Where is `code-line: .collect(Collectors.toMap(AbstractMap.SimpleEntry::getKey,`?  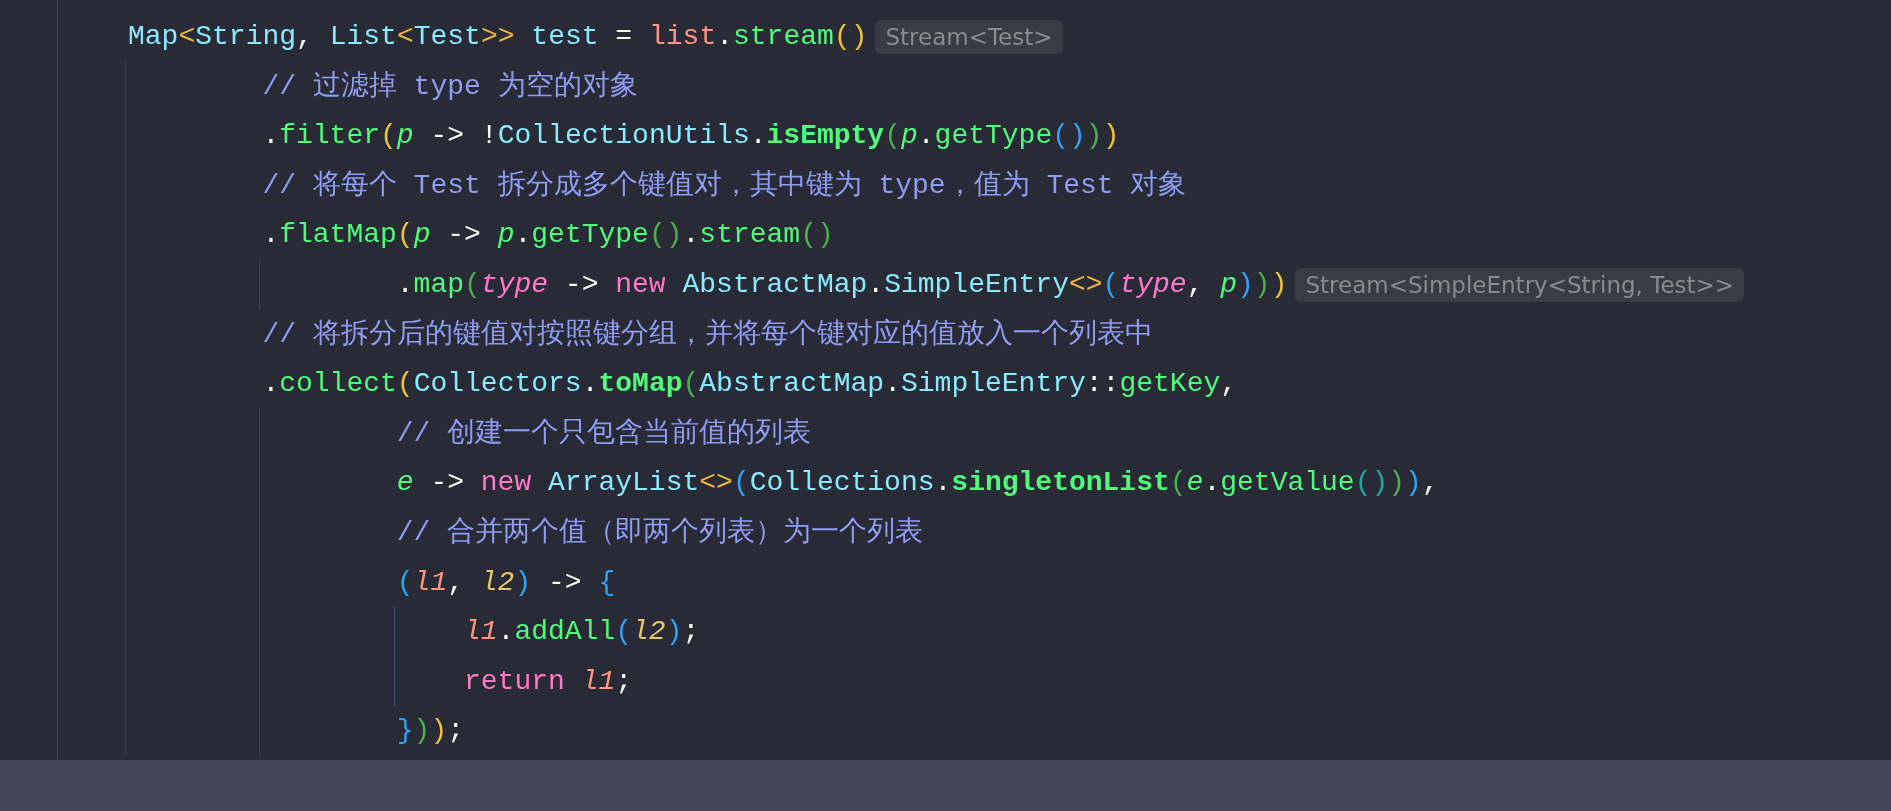 code-line: .collect(Collectors.toMap(AbstractMap.SimpleEntry::getKey, is located at coordinates (750, 384).